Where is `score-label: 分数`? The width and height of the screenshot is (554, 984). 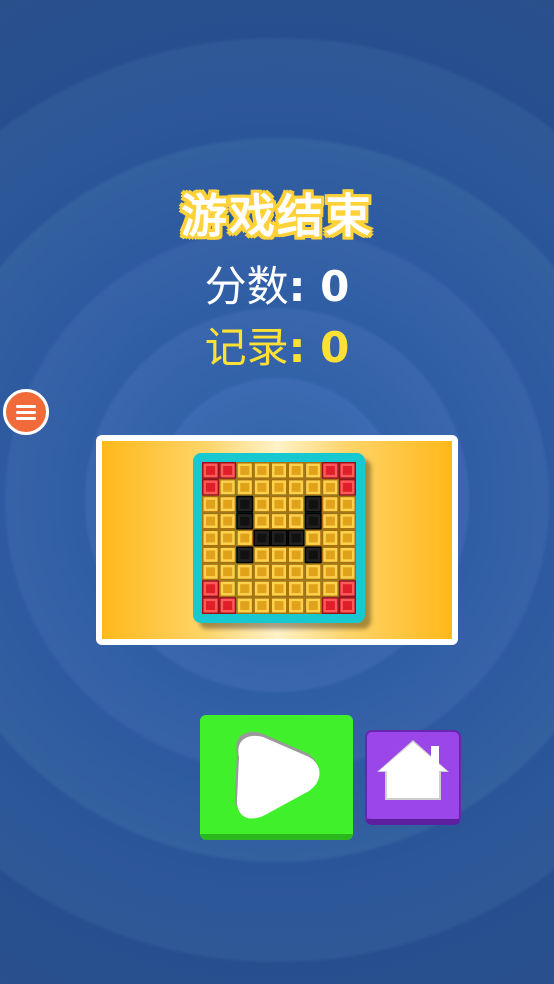
score-label: 分数 is located at coordinates (246, 286).